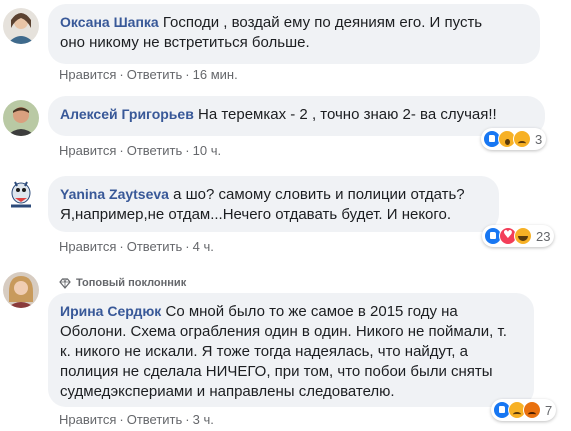  Describe the element at coordinates (203, 419) in the screenshot. I see `timestamp: 3 ч.` at that location.